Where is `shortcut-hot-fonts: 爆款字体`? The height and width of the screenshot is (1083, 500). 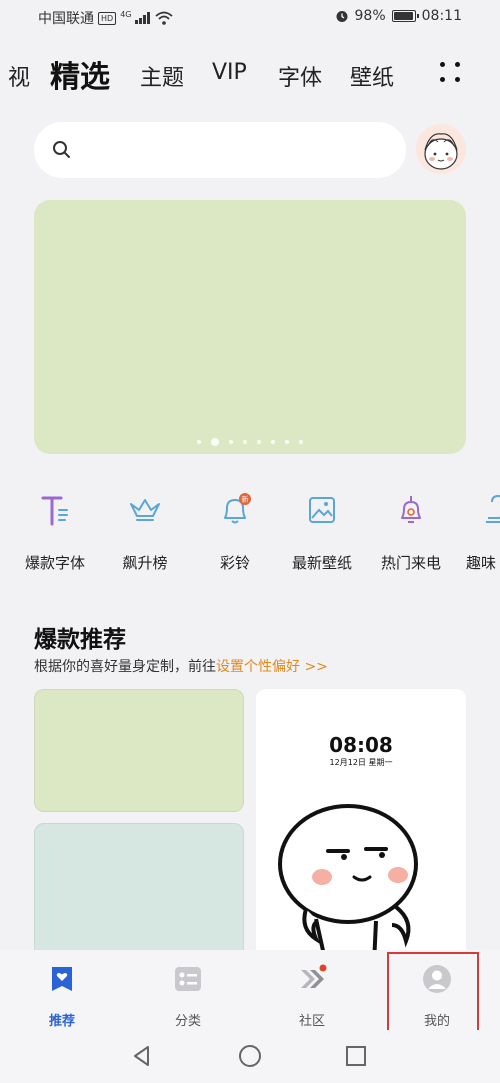 shortcut-hot-fonts: 爆款字体 is located at coordinates (55, 531).